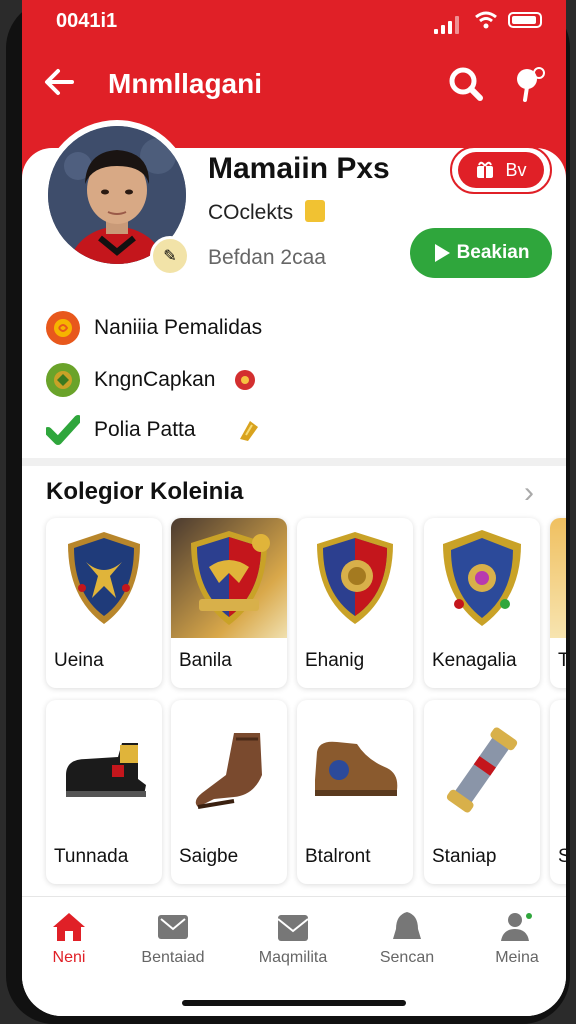 The image size is (576, 1024). I want to click on stat-label: KngnCapkan, so click(155, 379).